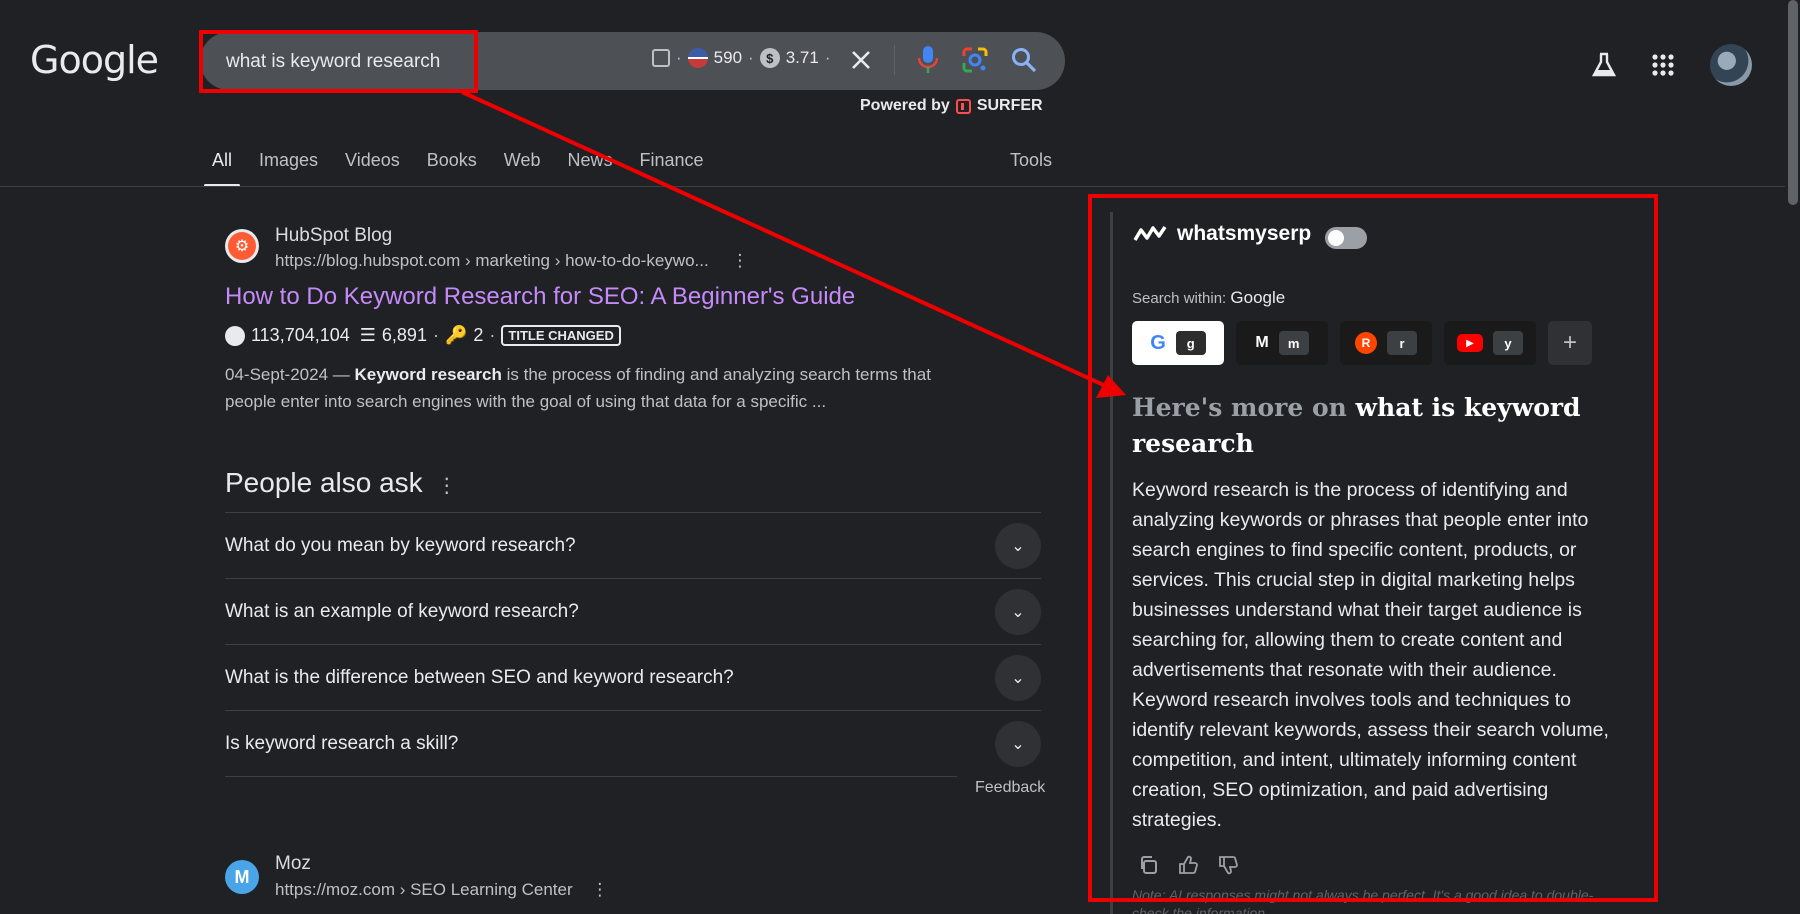 The height and width of the screenshot is (914, 1800). Describe the element at coordinates (861, 60) in the screenshot. I see `clear-icon` at that location.